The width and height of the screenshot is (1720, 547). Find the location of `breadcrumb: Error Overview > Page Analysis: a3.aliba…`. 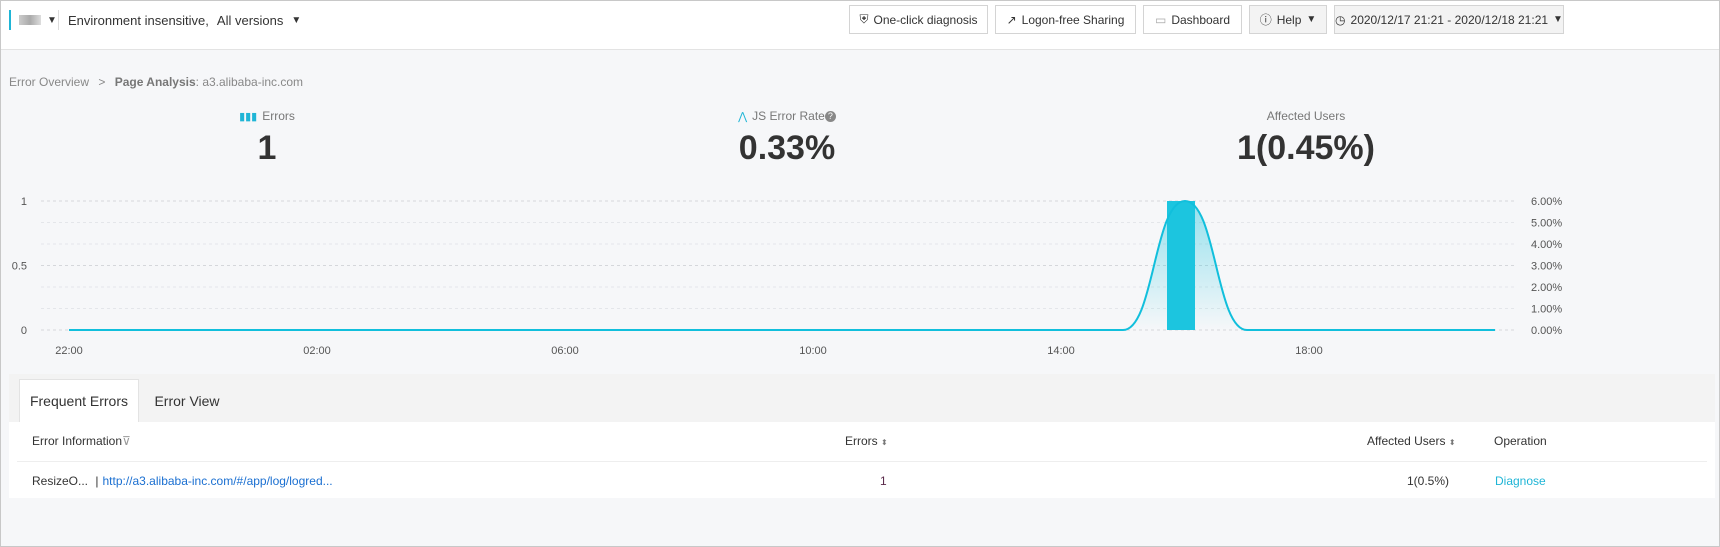

breadcrumb: Error Overview > Page Analysis: a3.aliba… is located at coordinates (156, 82).